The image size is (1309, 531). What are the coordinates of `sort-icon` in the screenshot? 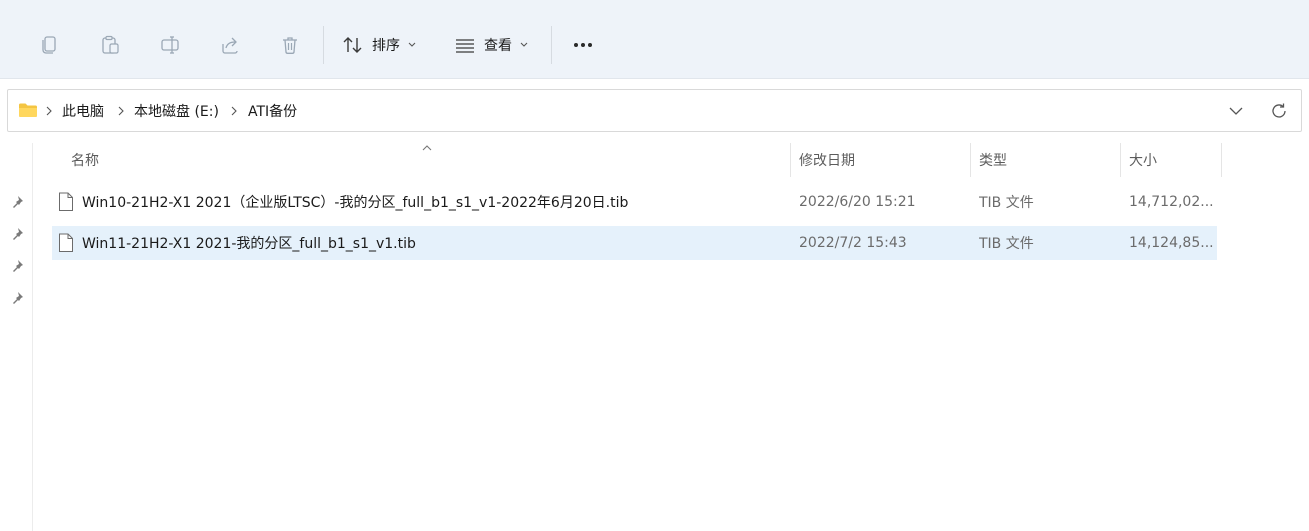 It's located at (352, 45).